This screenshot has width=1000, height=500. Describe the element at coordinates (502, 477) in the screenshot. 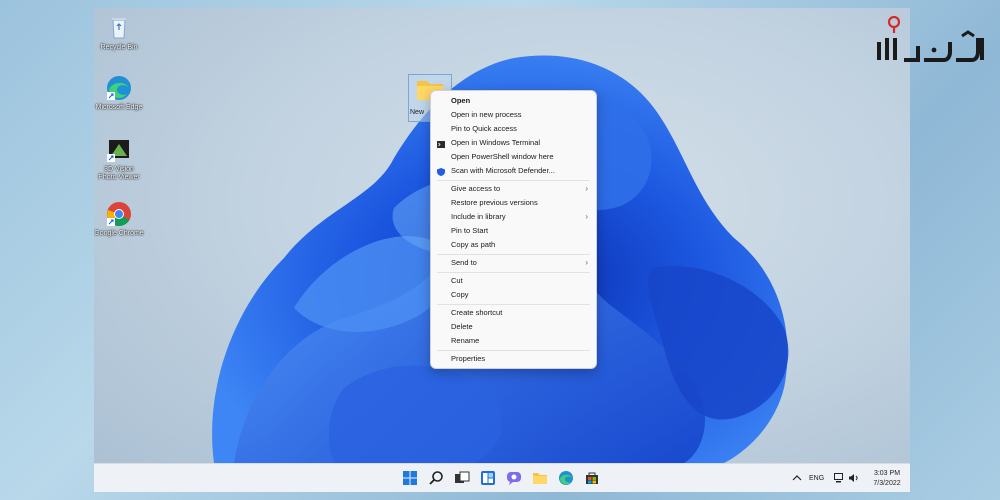

I see `taskbar: ENG 3:03 PM 7/3/2022` at that location.